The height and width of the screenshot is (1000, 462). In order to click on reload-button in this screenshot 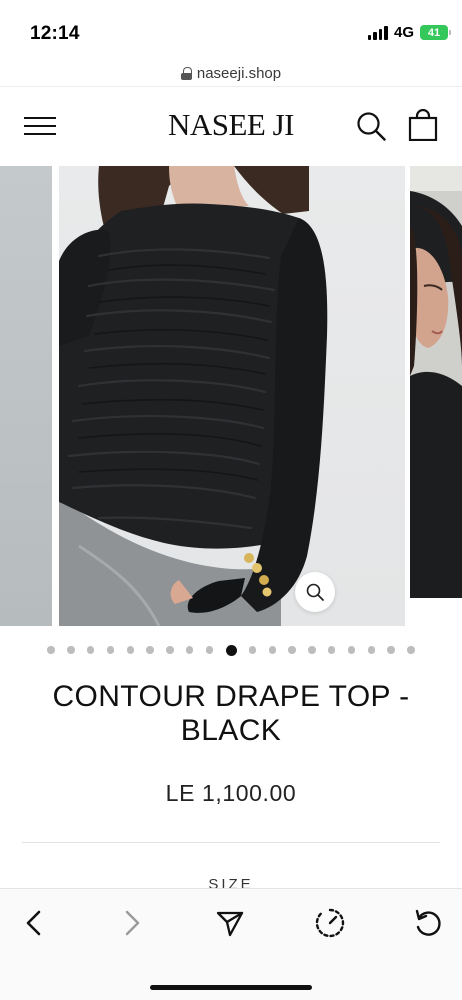, I will do `click(428, 923)`.